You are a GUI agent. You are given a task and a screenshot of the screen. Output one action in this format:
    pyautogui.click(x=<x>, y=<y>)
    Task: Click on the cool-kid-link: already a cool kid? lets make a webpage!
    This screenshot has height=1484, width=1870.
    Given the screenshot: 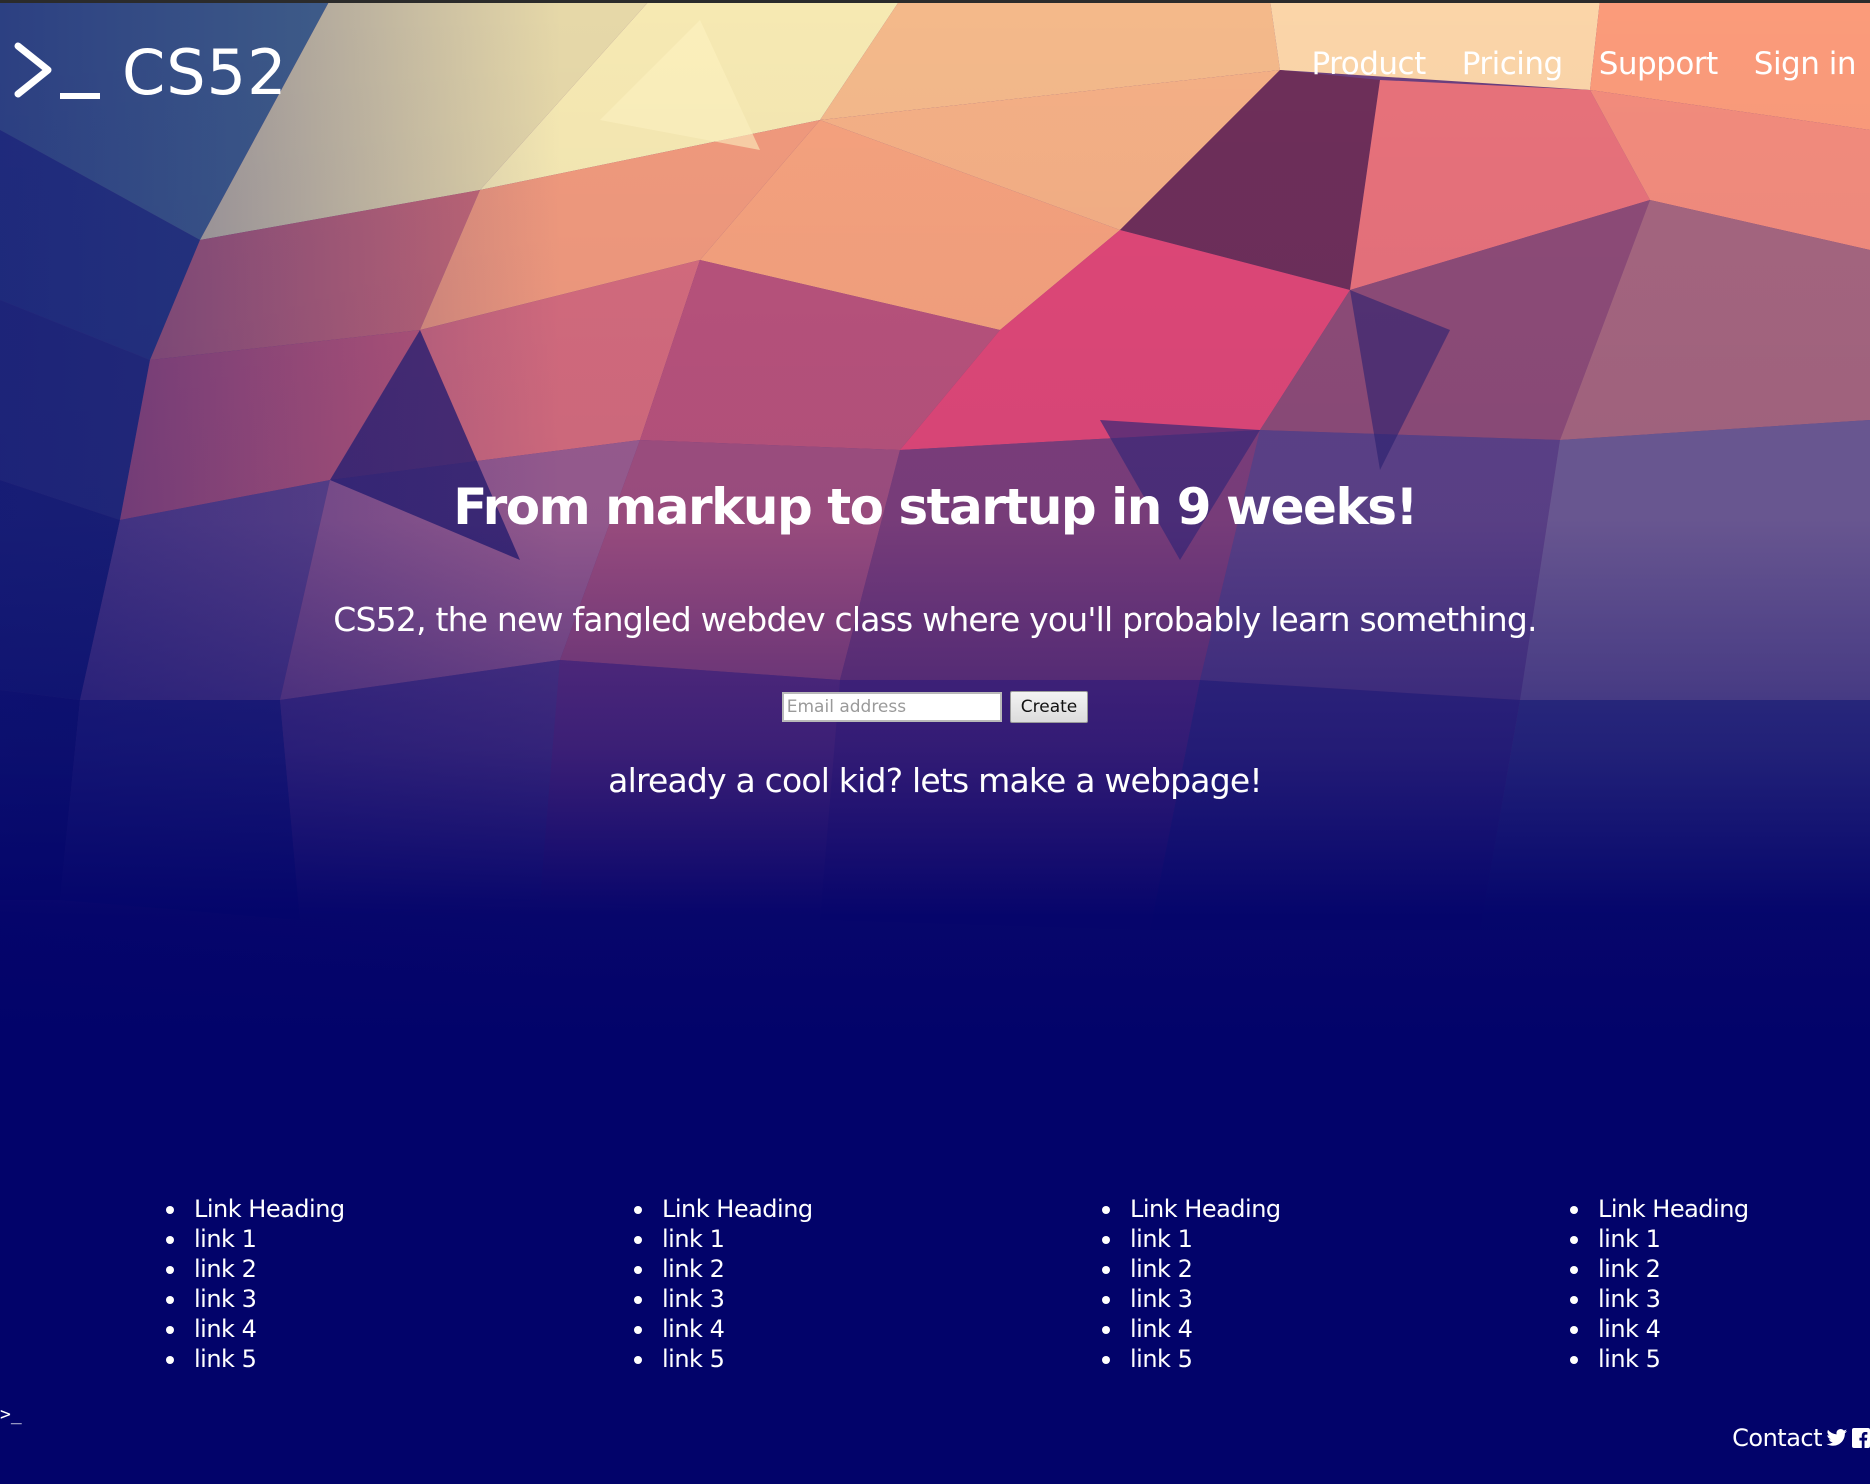 What is the action you would take?
    pyautogui.click(x=935, y=780)
    